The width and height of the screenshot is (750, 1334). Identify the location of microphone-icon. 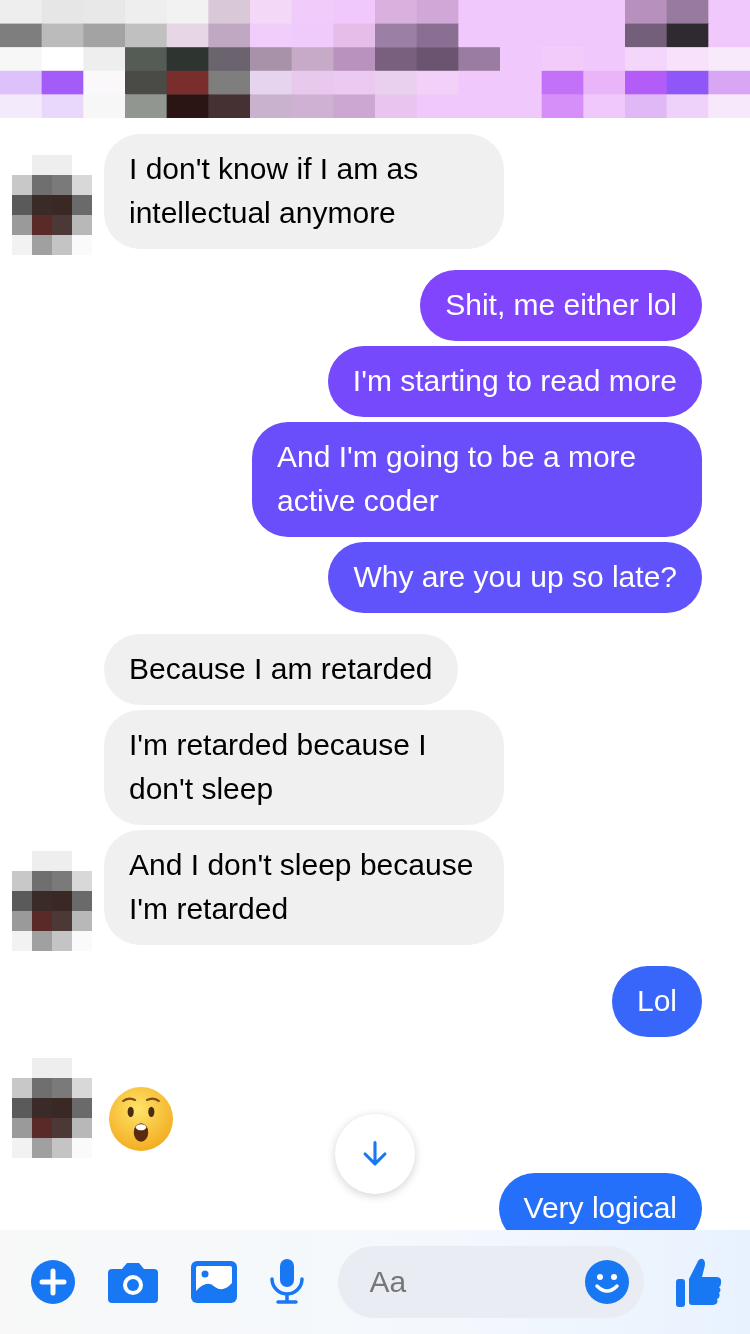
(287, 1282).